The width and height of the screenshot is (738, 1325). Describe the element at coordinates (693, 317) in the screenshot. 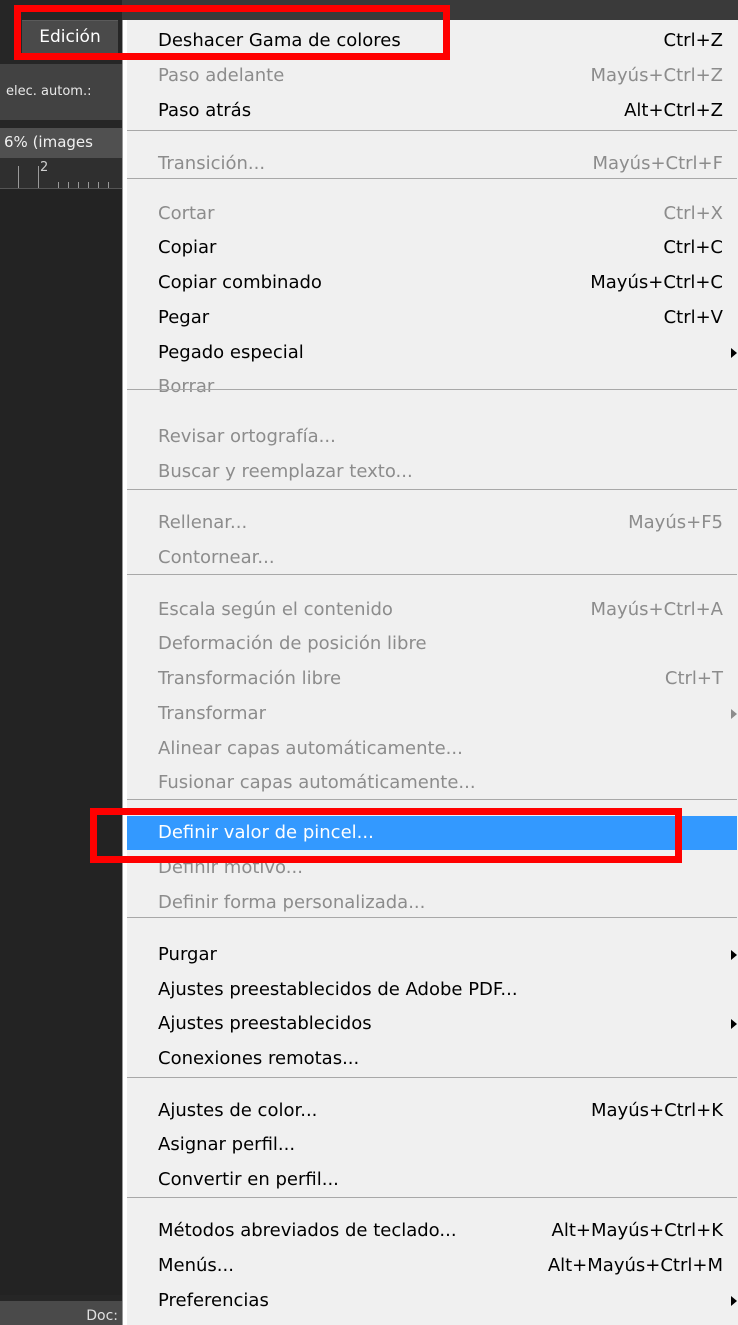

I see `menu-item-shortcut: Ctrl+V` at that location.